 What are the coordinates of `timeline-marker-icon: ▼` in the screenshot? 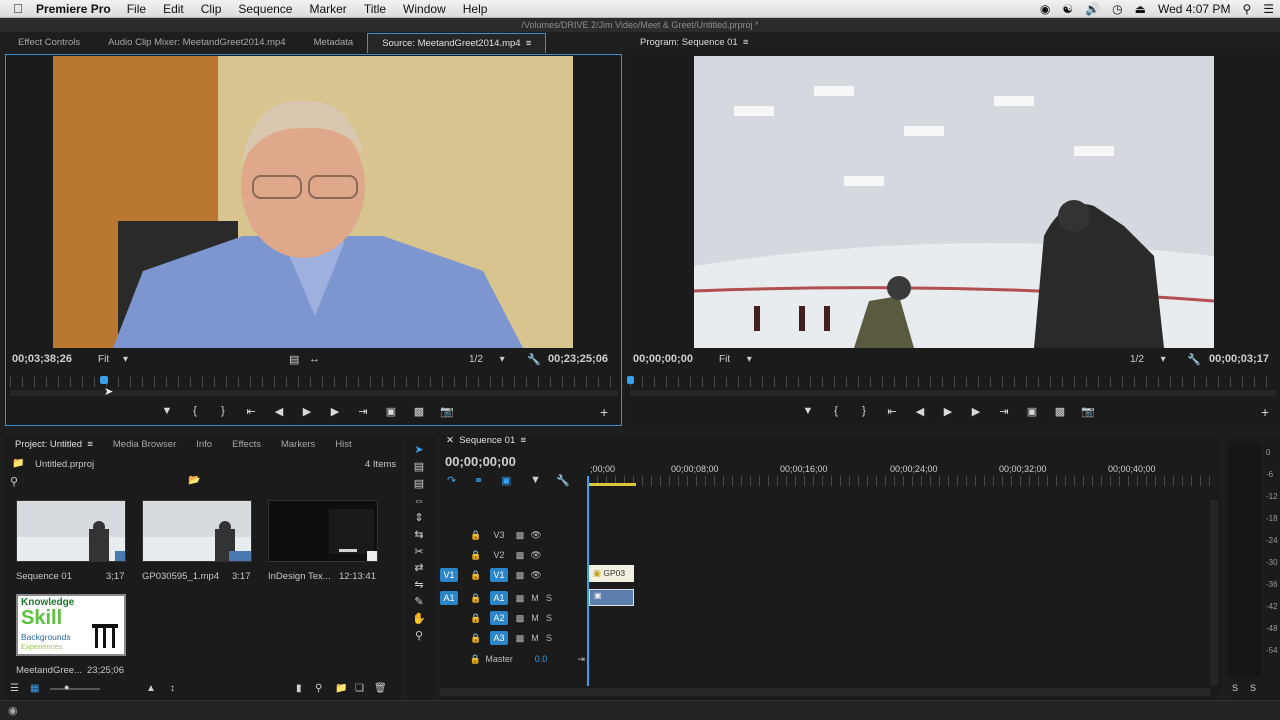 It's located at (535, 480).